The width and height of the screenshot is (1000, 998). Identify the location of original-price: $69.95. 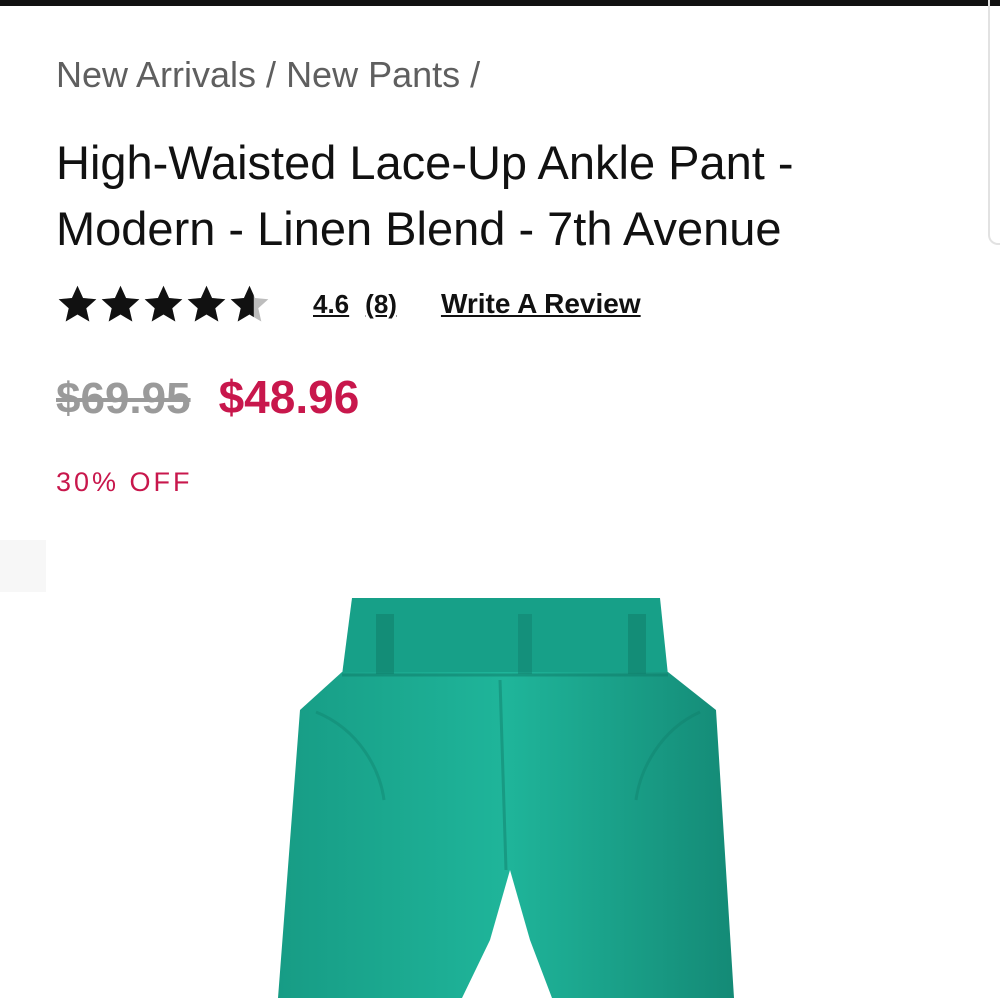
(123, 398).